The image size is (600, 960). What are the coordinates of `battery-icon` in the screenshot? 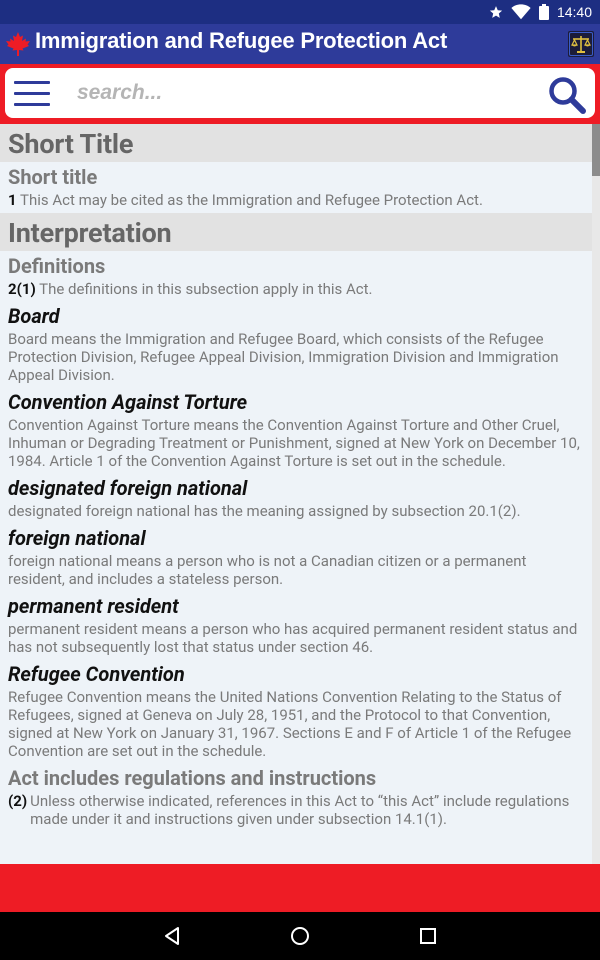 It's located at (543, 12).